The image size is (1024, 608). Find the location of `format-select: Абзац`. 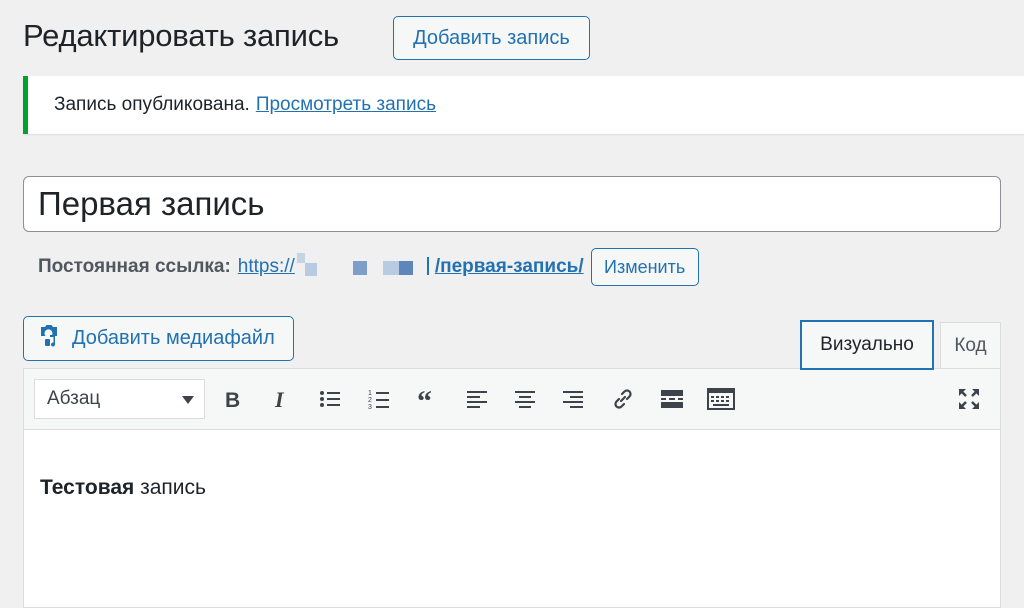

format-select: Абзац is located at coordinates (119, 399).